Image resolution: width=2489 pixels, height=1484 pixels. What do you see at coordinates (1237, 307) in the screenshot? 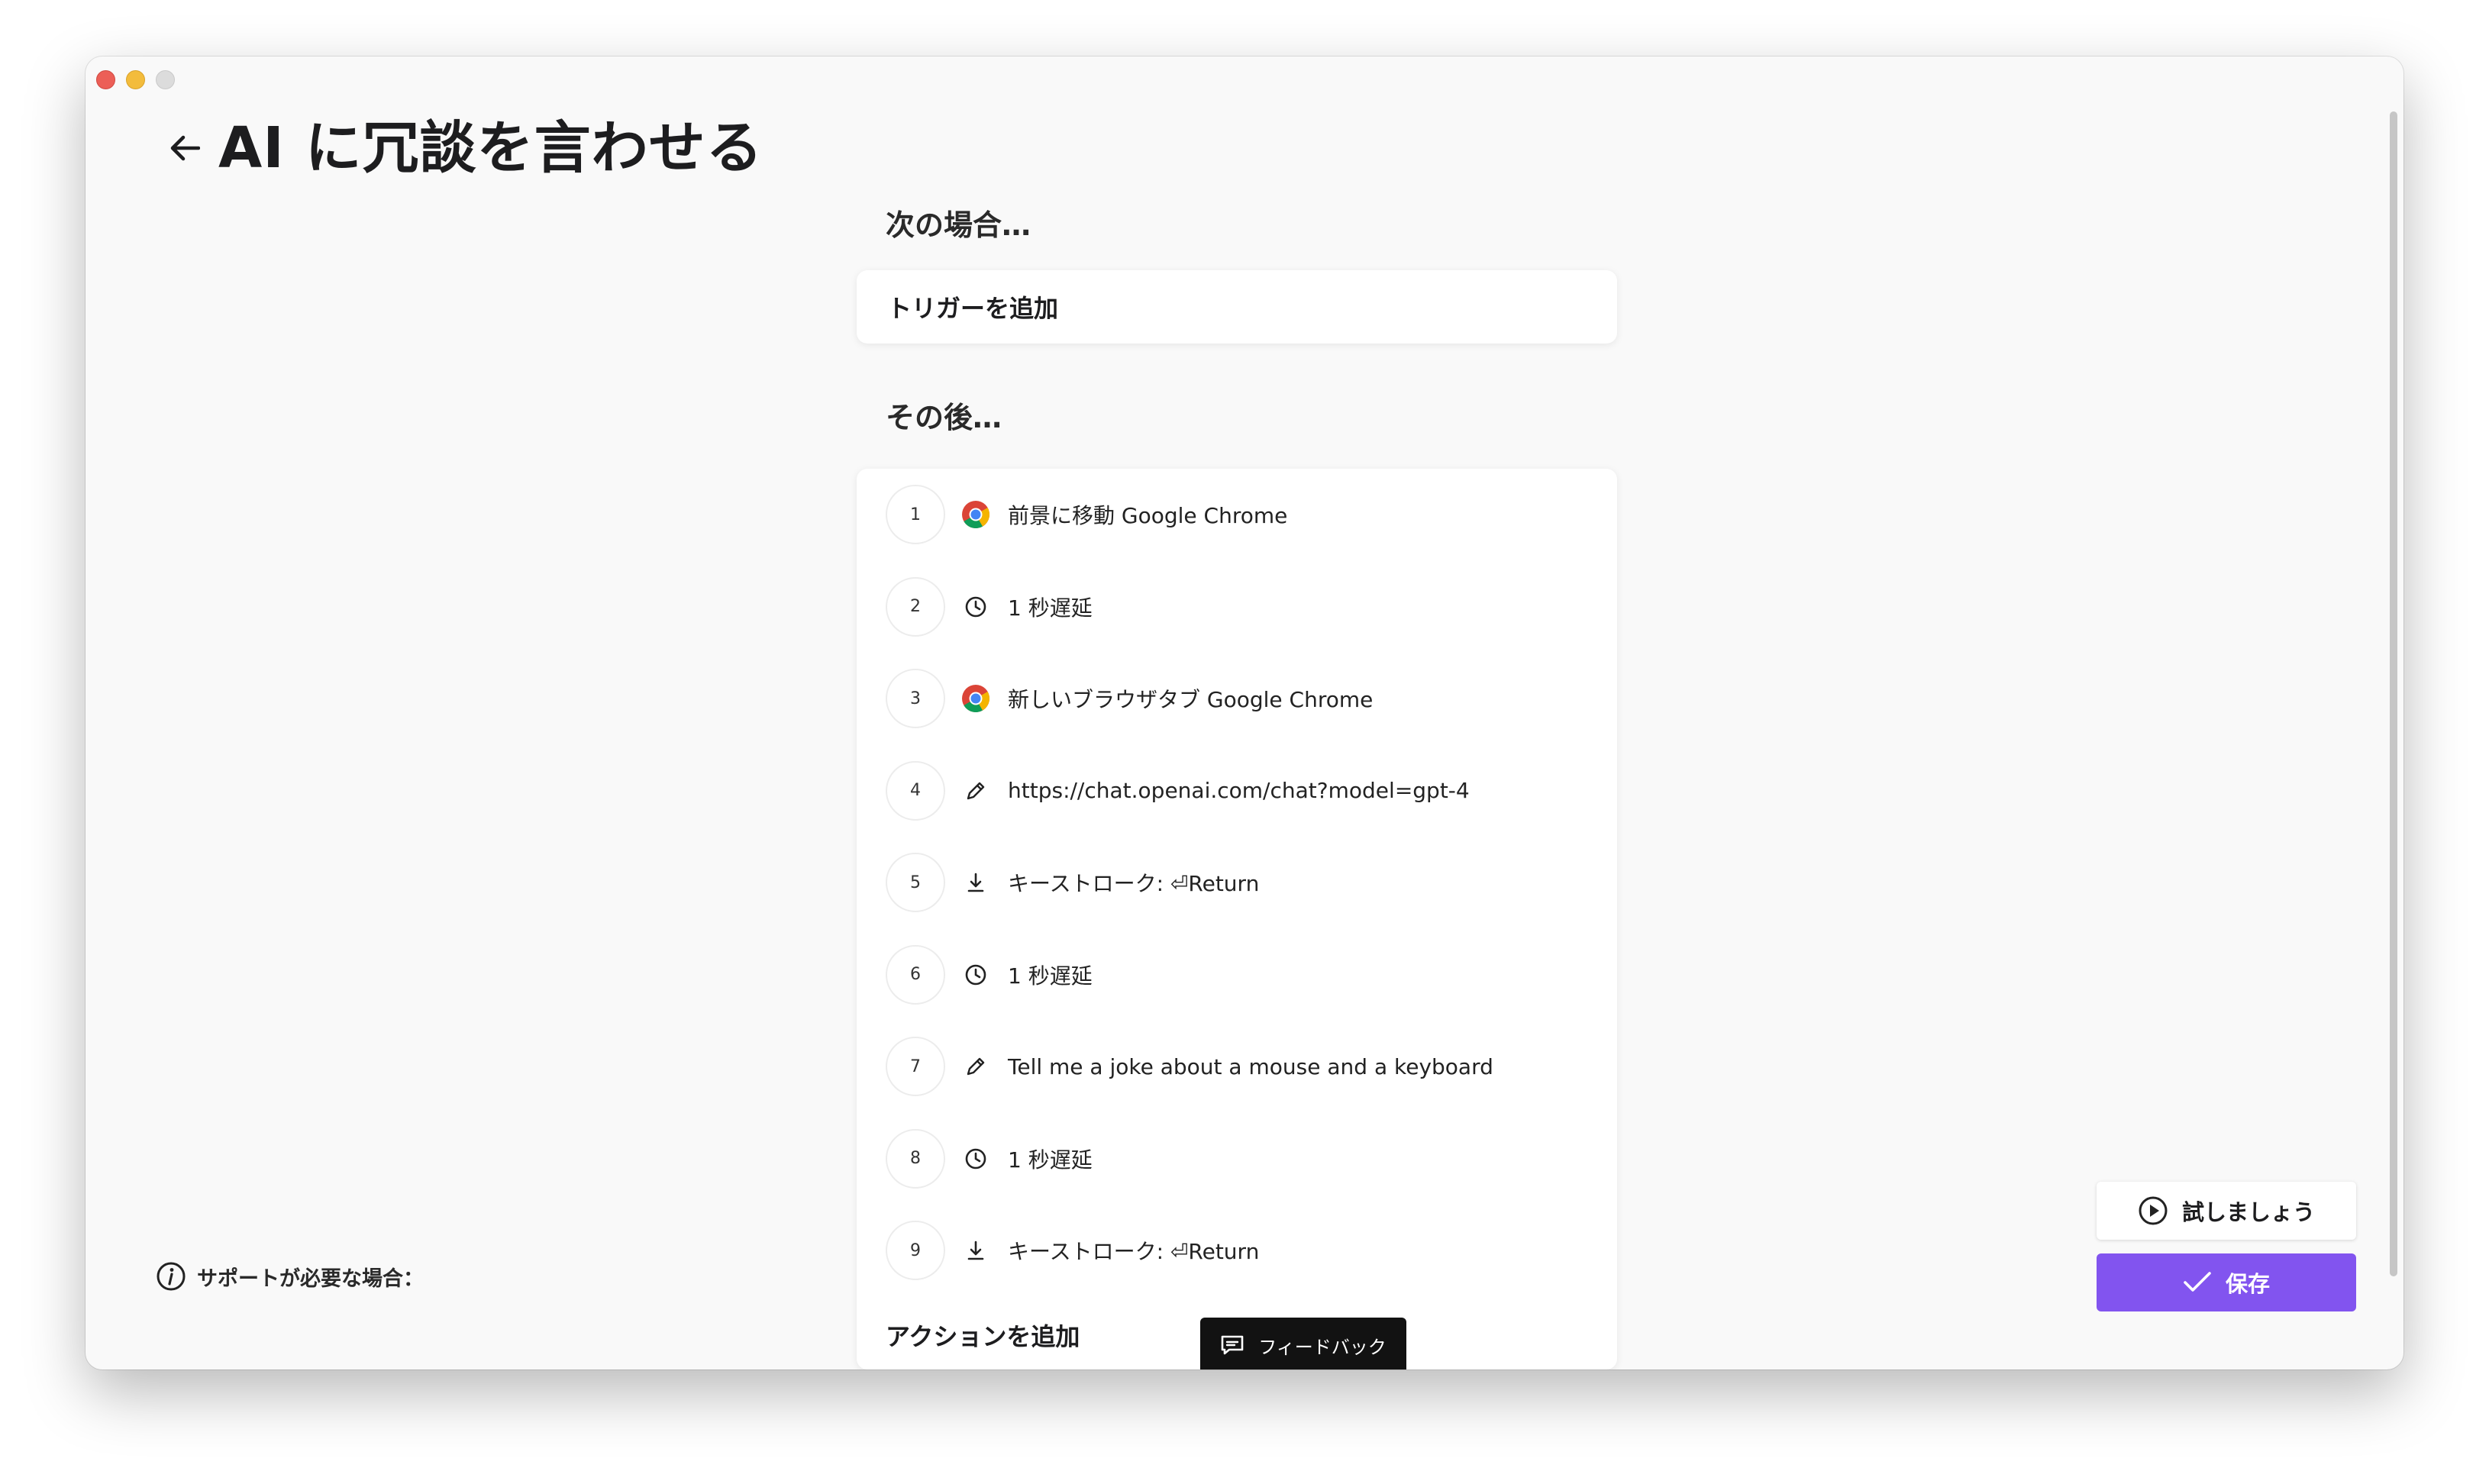
I see `add-trigger-button: トリガーを追加` at bounding box center [1237, 307].